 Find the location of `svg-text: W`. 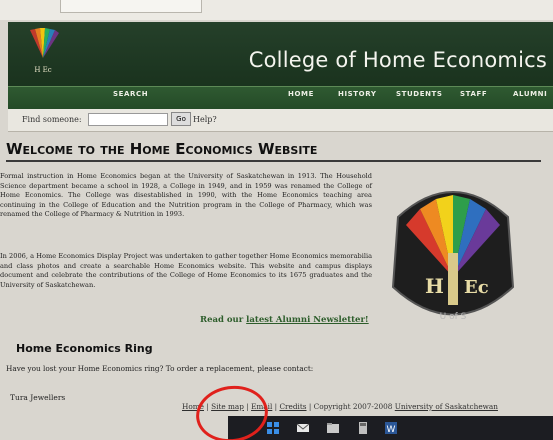

svg-text: W is located at coordinates (391, 430).